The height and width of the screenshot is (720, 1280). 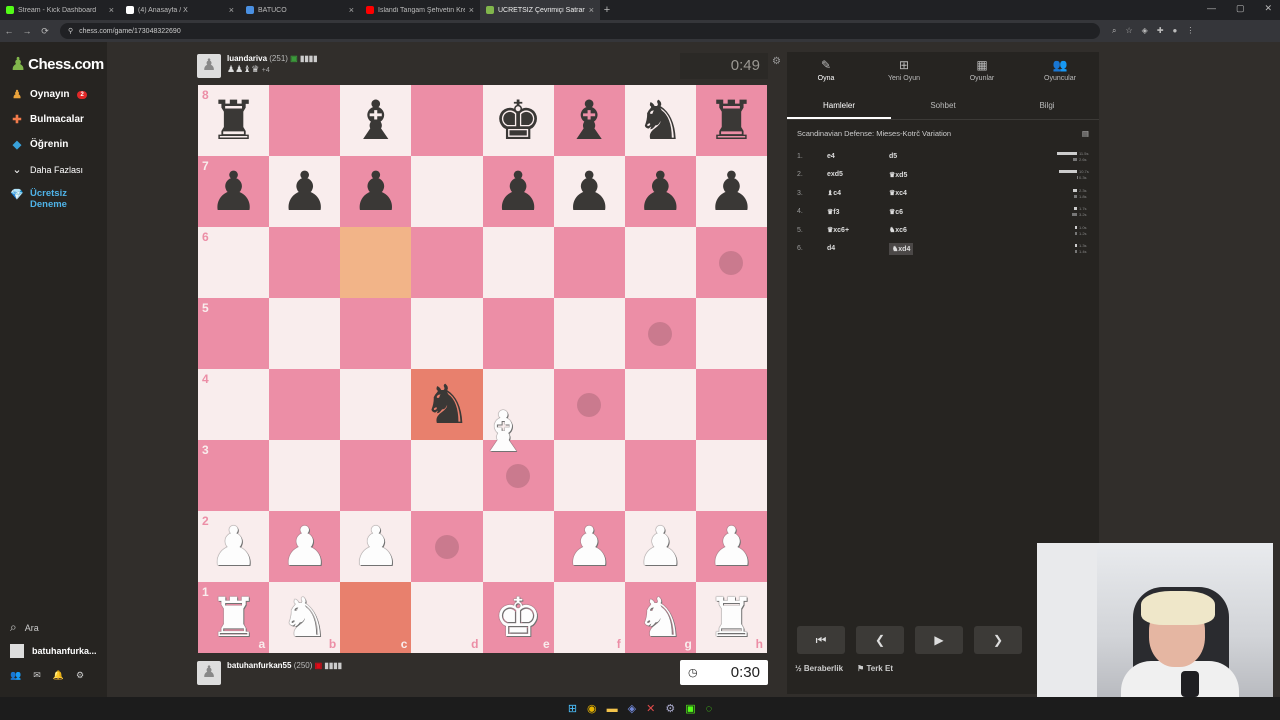 I want to click on white-move: e4, so click(x=858, y=156).